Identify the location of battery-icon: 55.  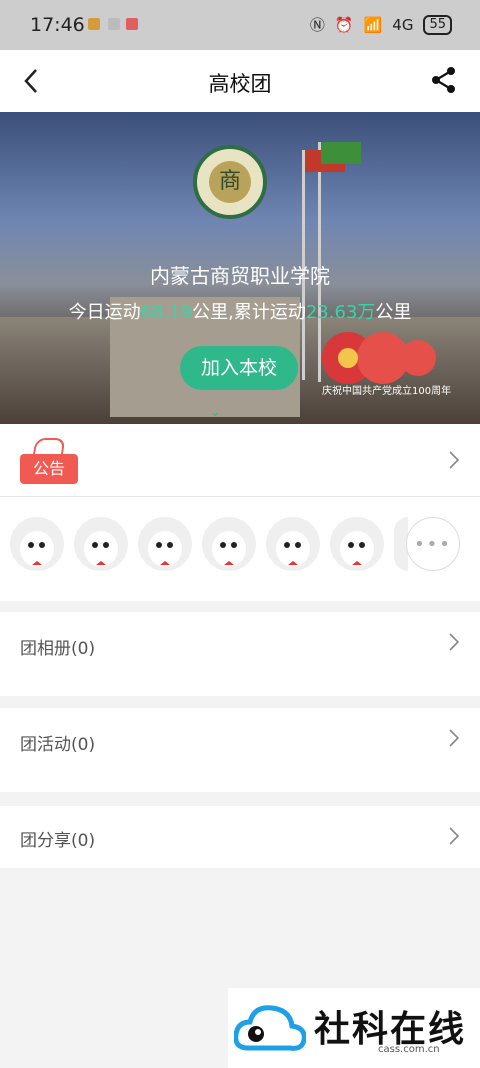
(437, 24).